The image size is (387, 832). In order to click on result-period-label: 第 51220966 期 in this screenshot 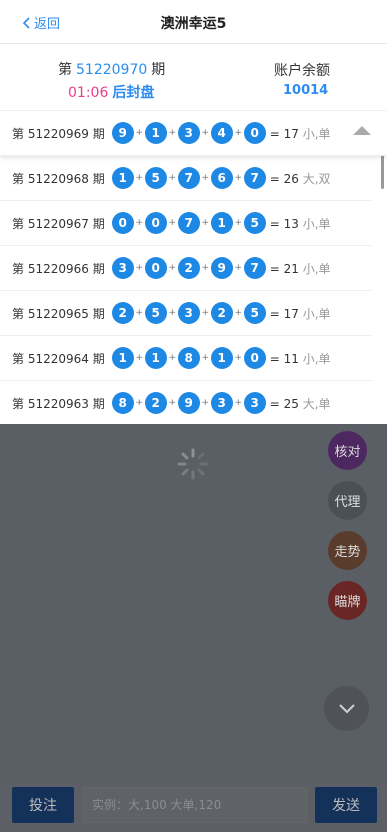, I will do `click(58, 268)`.